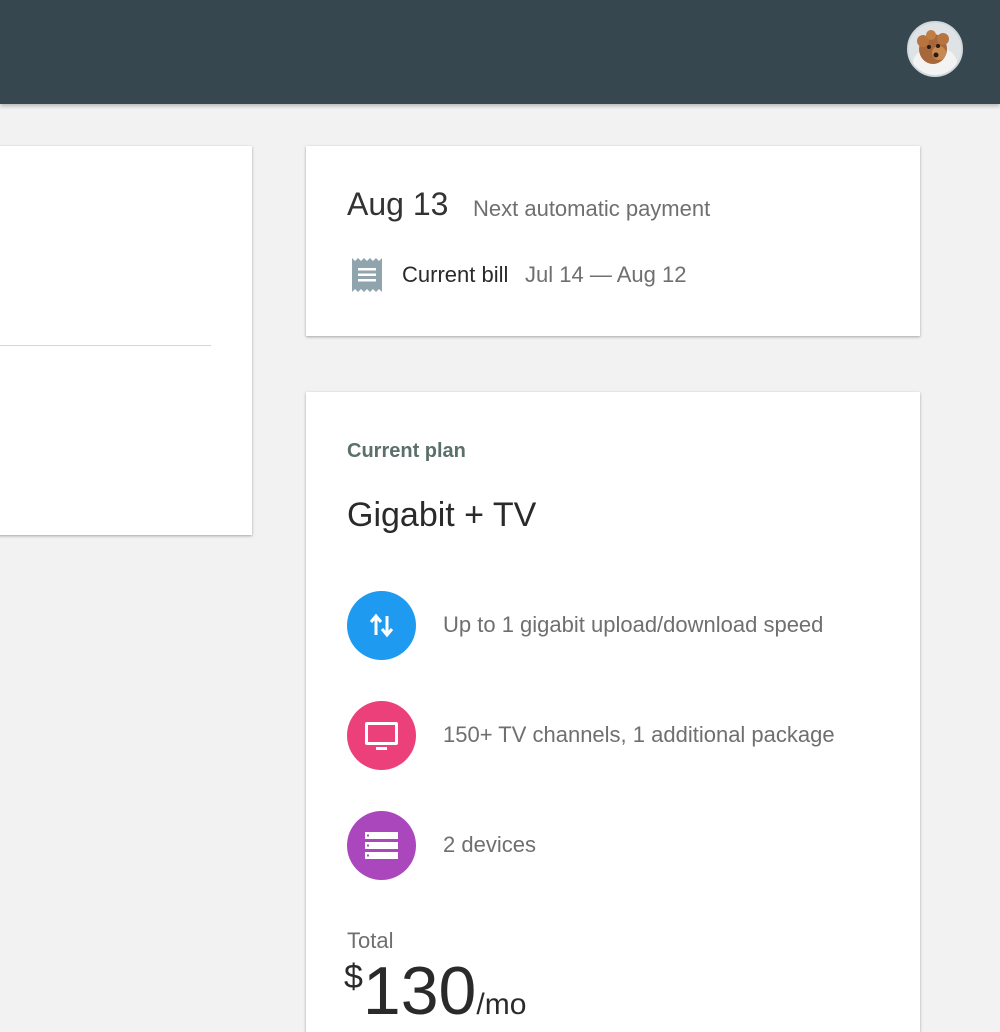  Describe the element at coordinates (627, 846) in the screenshot. I see `feature-devices: 2 devices` at that location.